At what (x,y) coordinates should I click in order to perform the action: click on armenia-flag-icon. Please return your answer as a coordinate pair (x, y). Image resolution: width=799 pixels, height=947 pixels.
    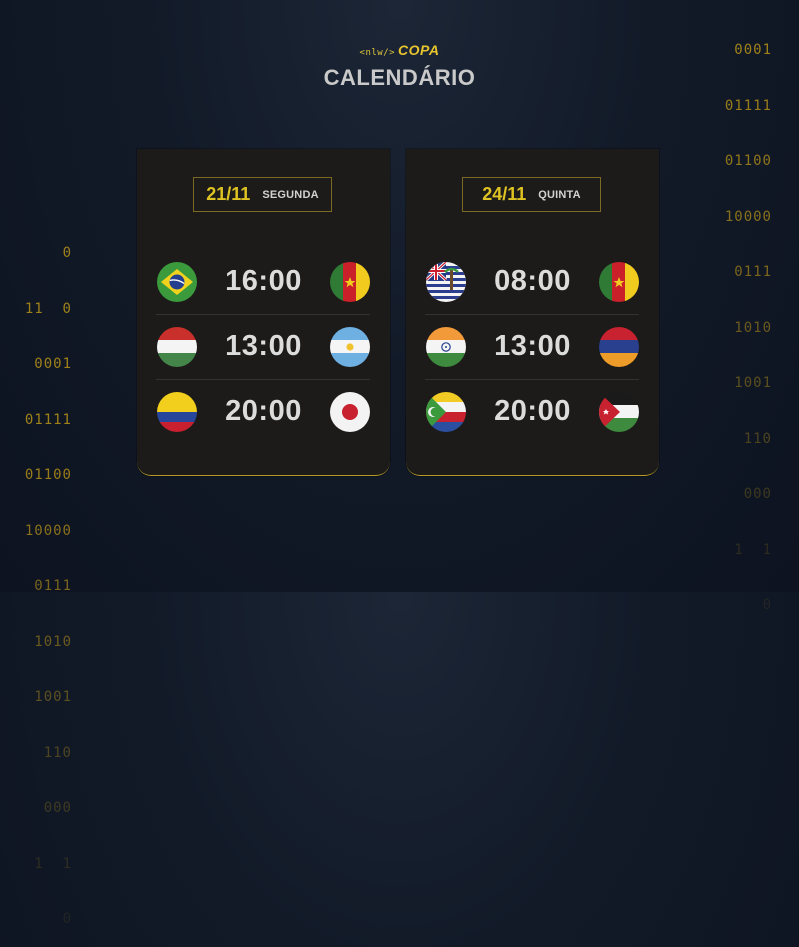
    Looking at the image, I should click on (618, 346).